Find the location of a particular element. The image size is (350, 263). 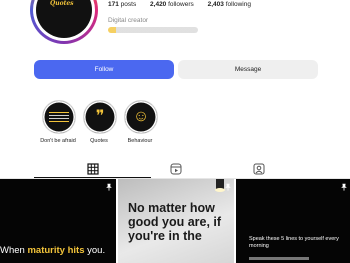

avatar-text: Quotes is located at coordinates (62, 3).